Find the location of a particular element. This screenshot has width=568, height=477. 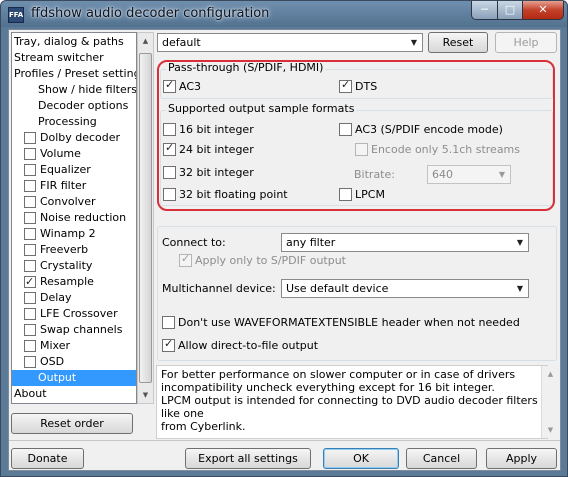

direct-file-label: Allow direct-to-file output is located at coordinates (248, 346).